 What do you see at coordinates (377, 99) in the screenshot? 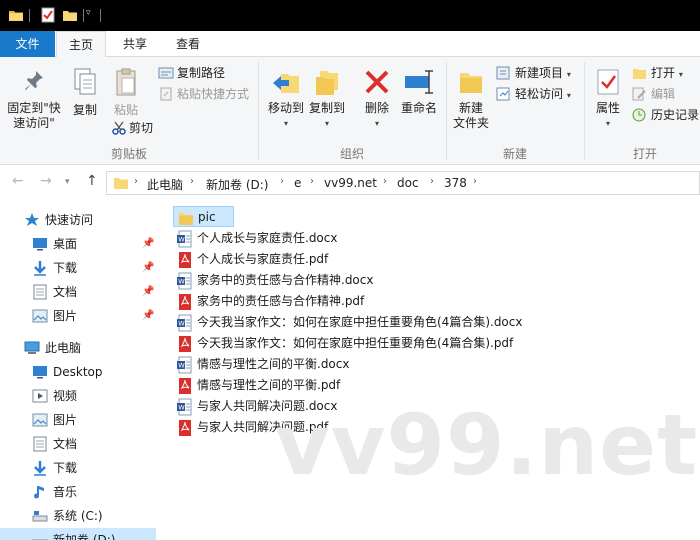
I see `delete-button: 删除 ▾` at bounding box center [377, 99].